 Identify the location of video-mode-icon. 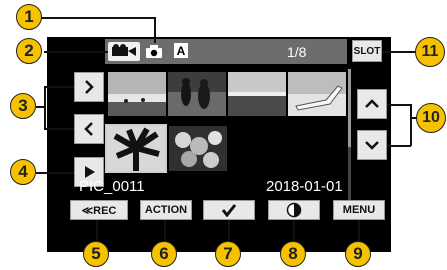
(124, 51).